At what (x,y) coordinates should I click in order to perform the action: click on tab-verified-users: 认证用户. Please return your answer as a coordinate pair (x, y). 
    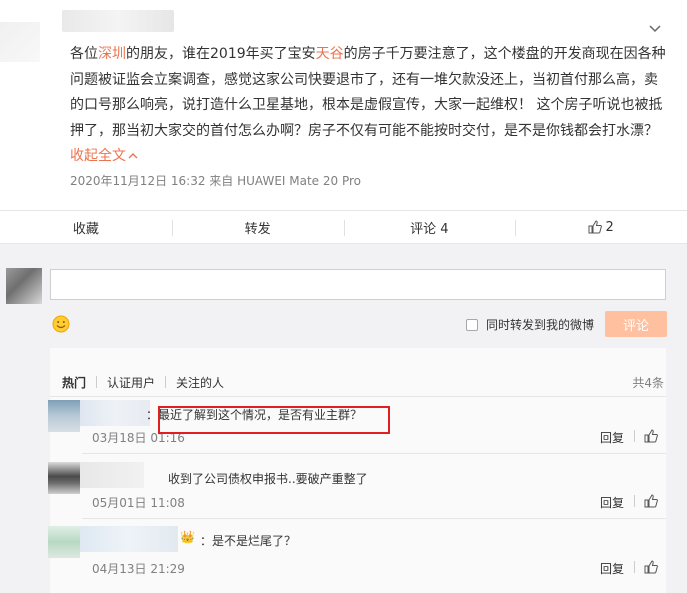
    Looking at the image, I should click on (135, 382).